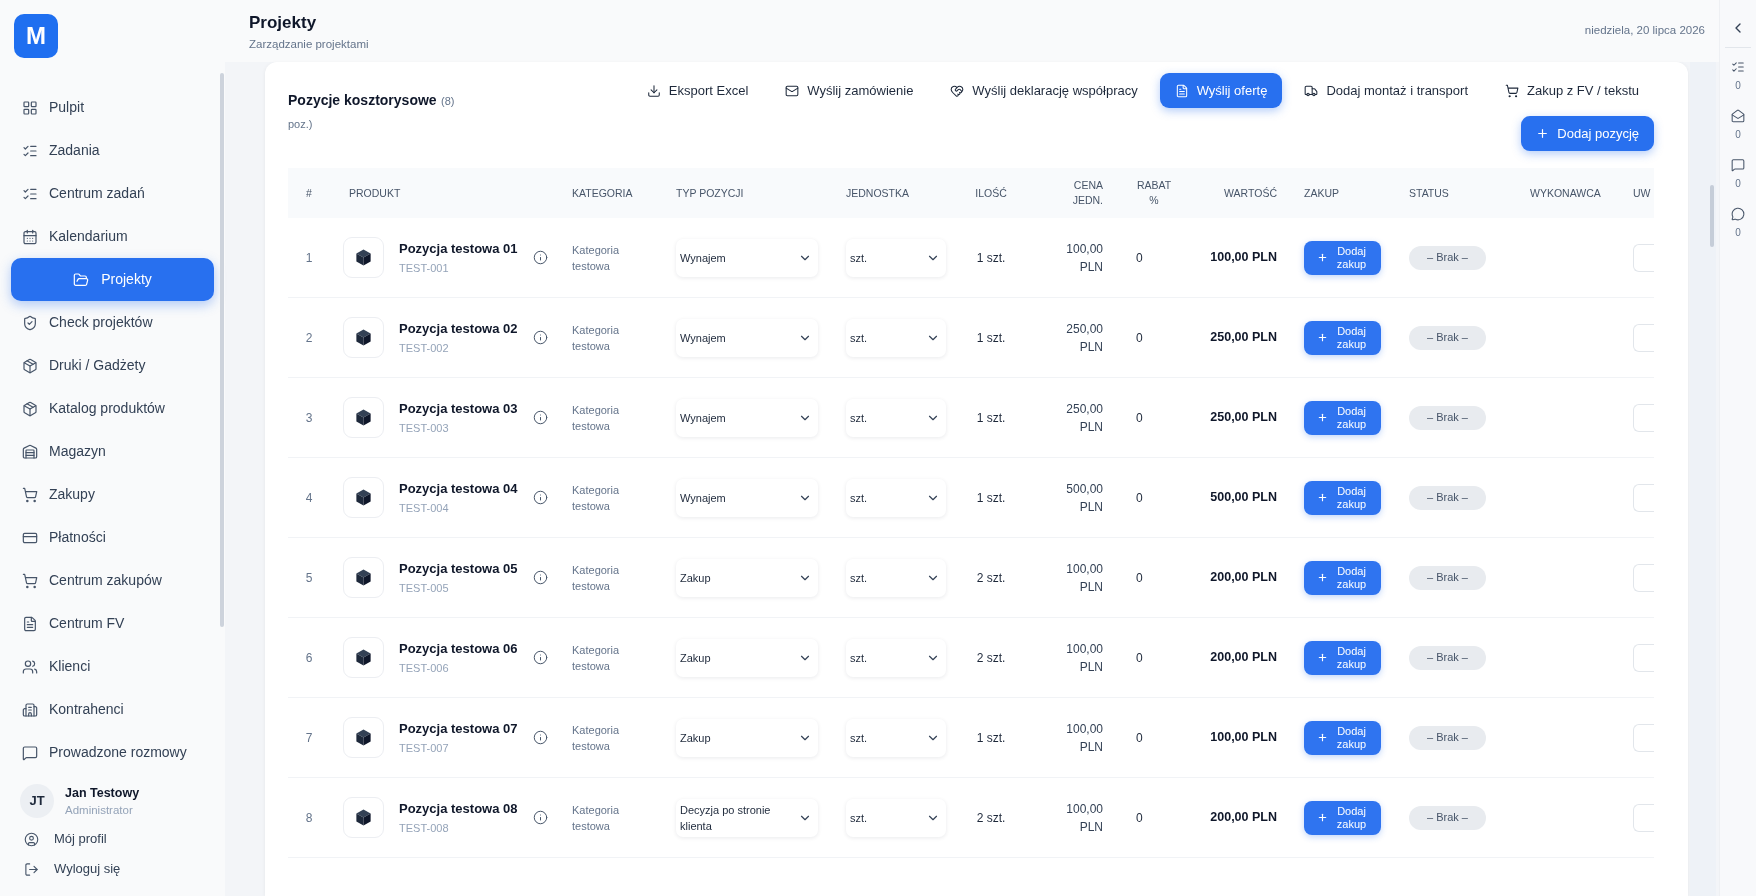 This screenshot has width=1756, height=896. Describe the element at coordinates (112, 322) in the screenshot. I see `sidebar-item: Check projektów` at that location.